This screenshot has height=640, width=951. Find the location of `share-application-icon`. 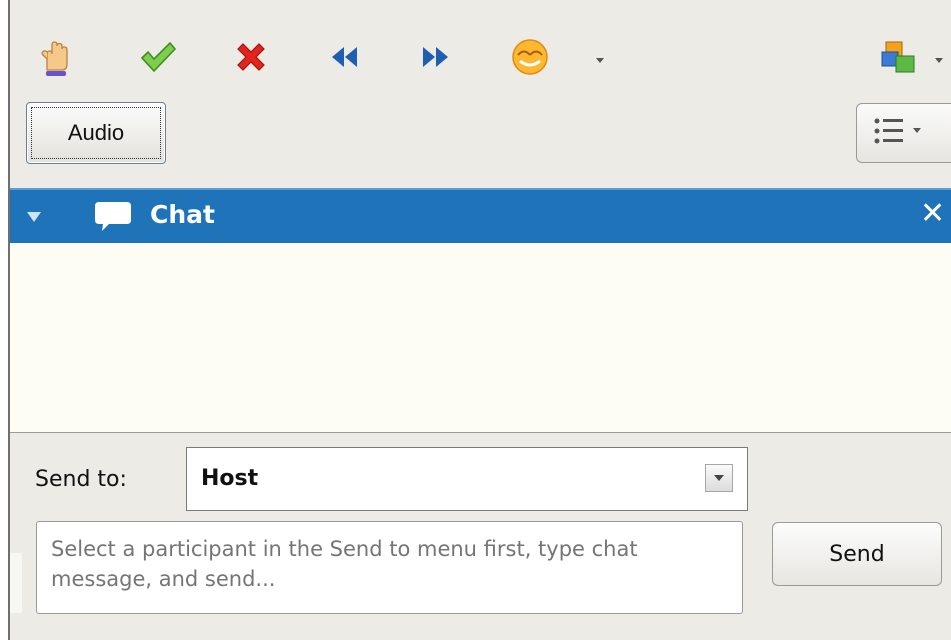

share-application-icon is located at coordinates (899, 57).